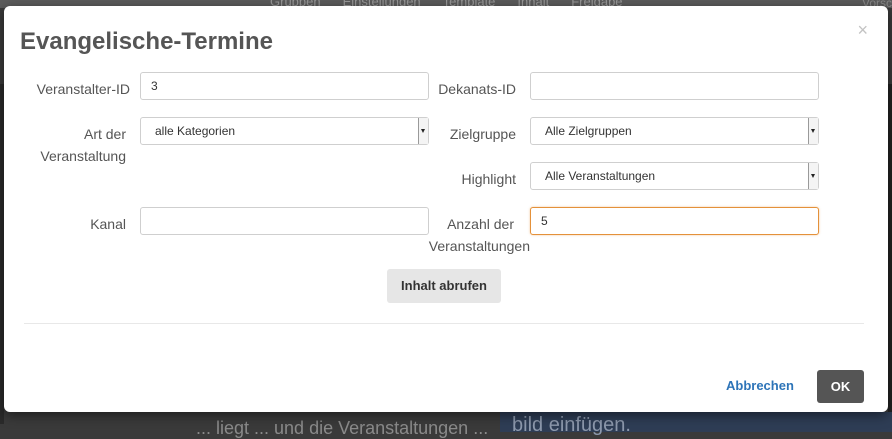  Describe the element at coordinates (482, 134) in the screenshot. I see `zielgruppe-label: Zielgruppe` at that location.